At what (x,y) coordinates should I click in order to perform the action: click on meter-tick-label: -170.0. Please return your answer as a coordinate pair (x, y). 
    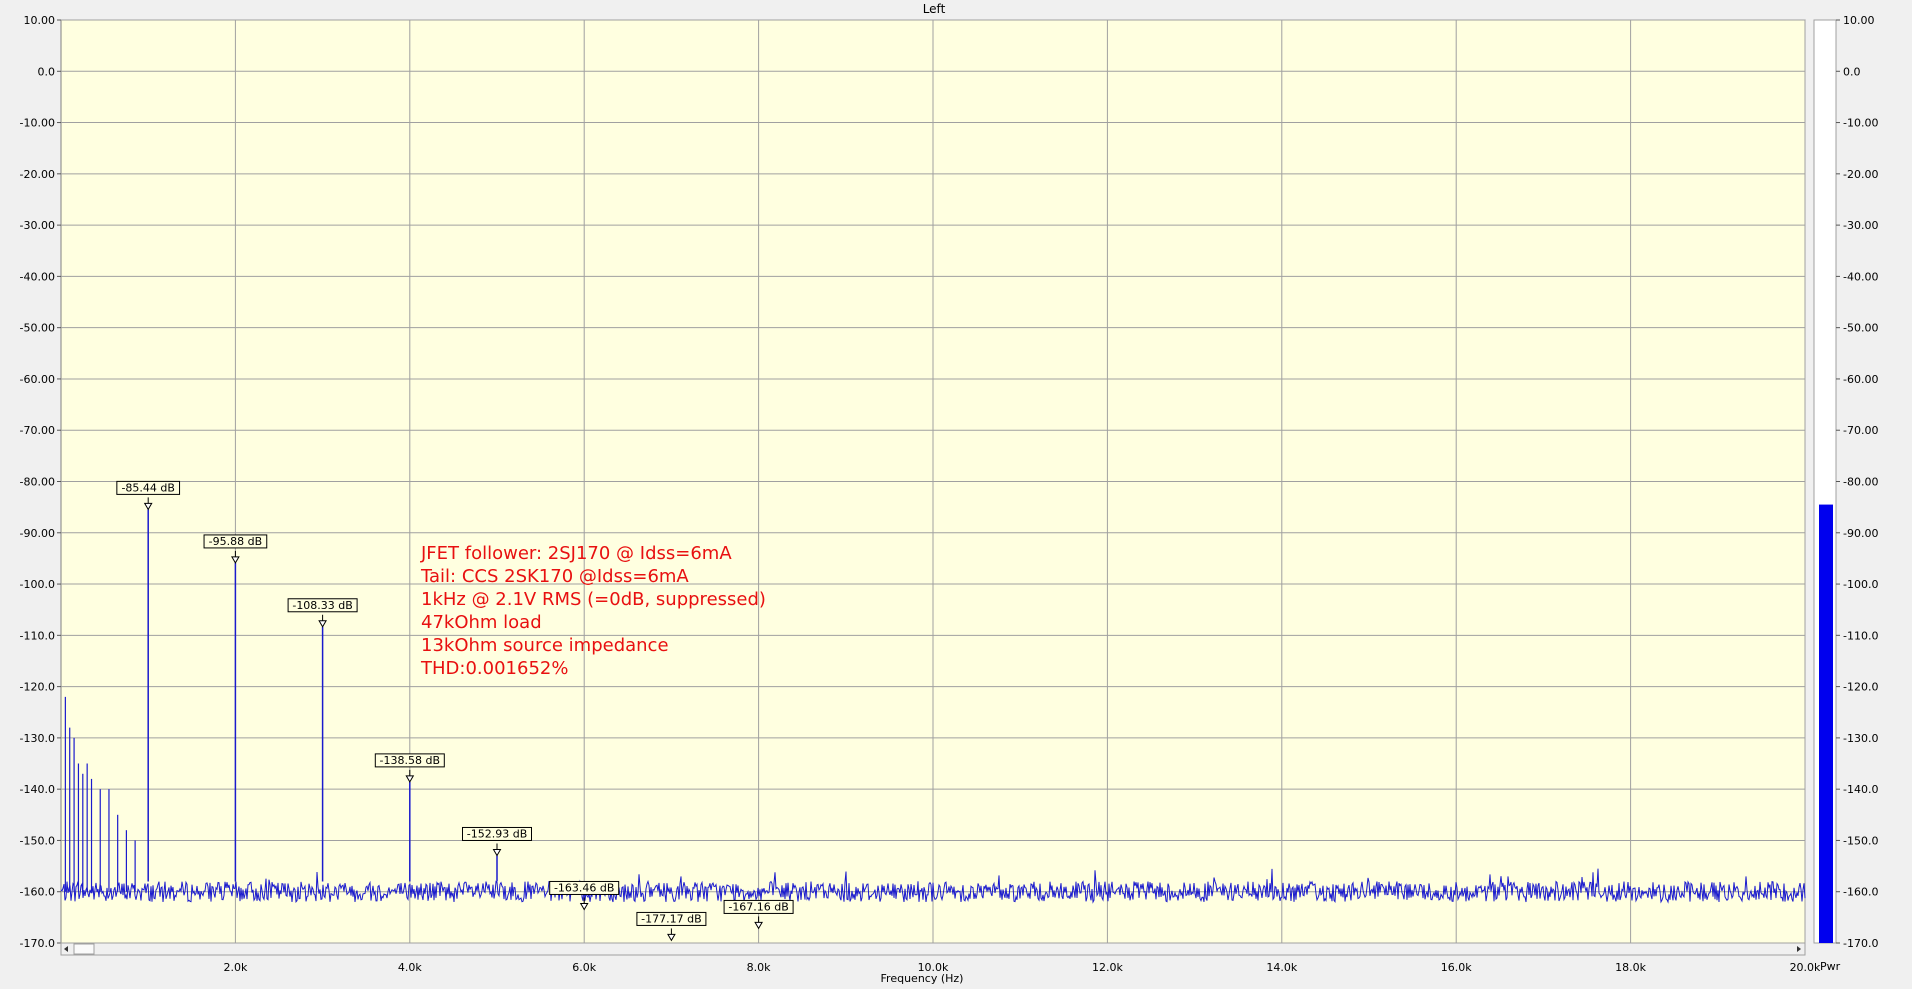
    Looking at the image, I should click on (1860, 943).